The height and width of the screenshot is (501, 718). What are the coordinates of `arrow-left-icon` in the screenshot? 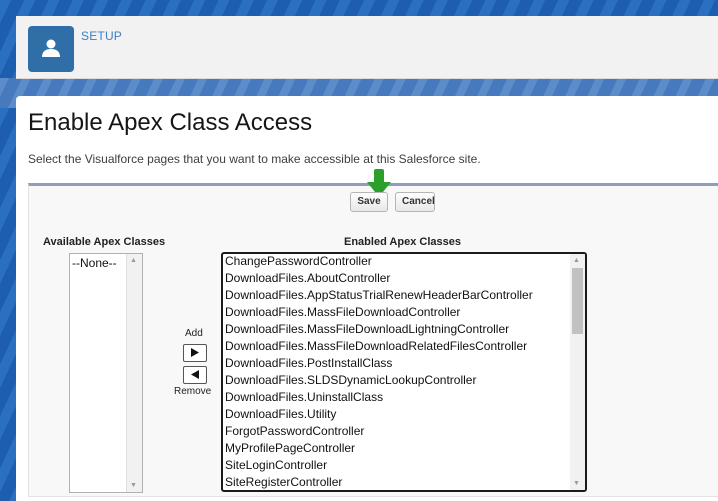 It's located at (195, 374).